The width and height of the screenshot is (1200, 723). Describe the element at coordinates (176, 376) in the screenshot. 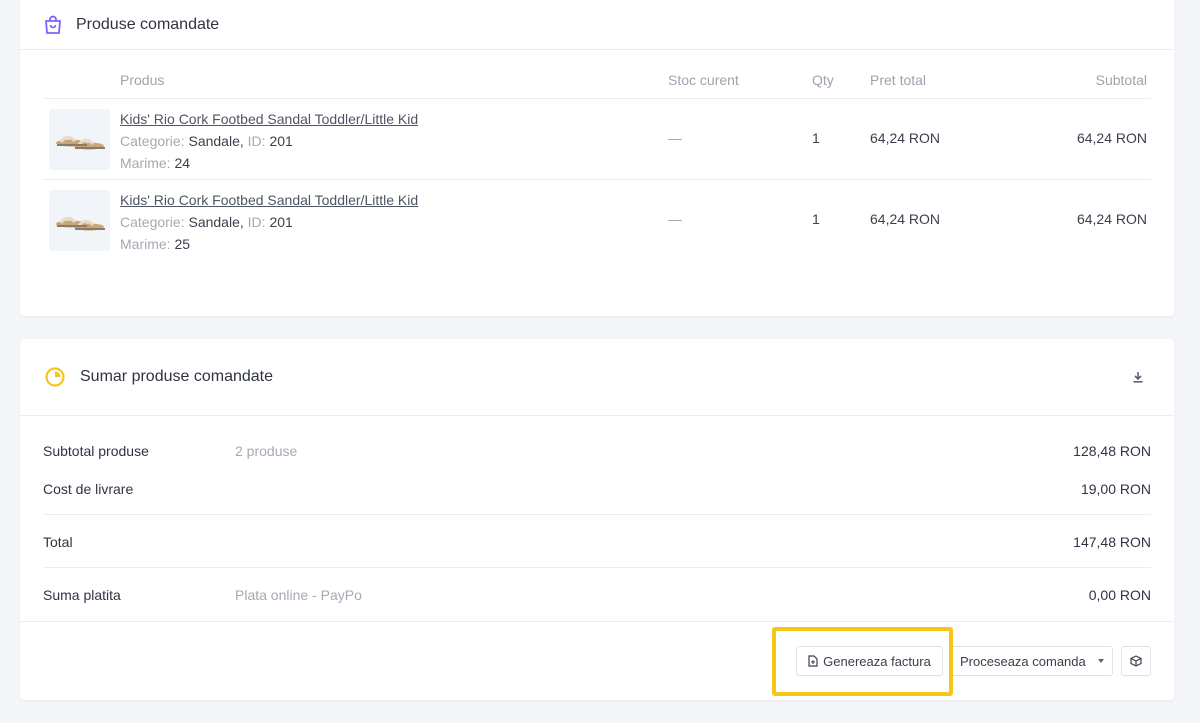

I see `order-summary-title: Sumar produse comandate` at that location.